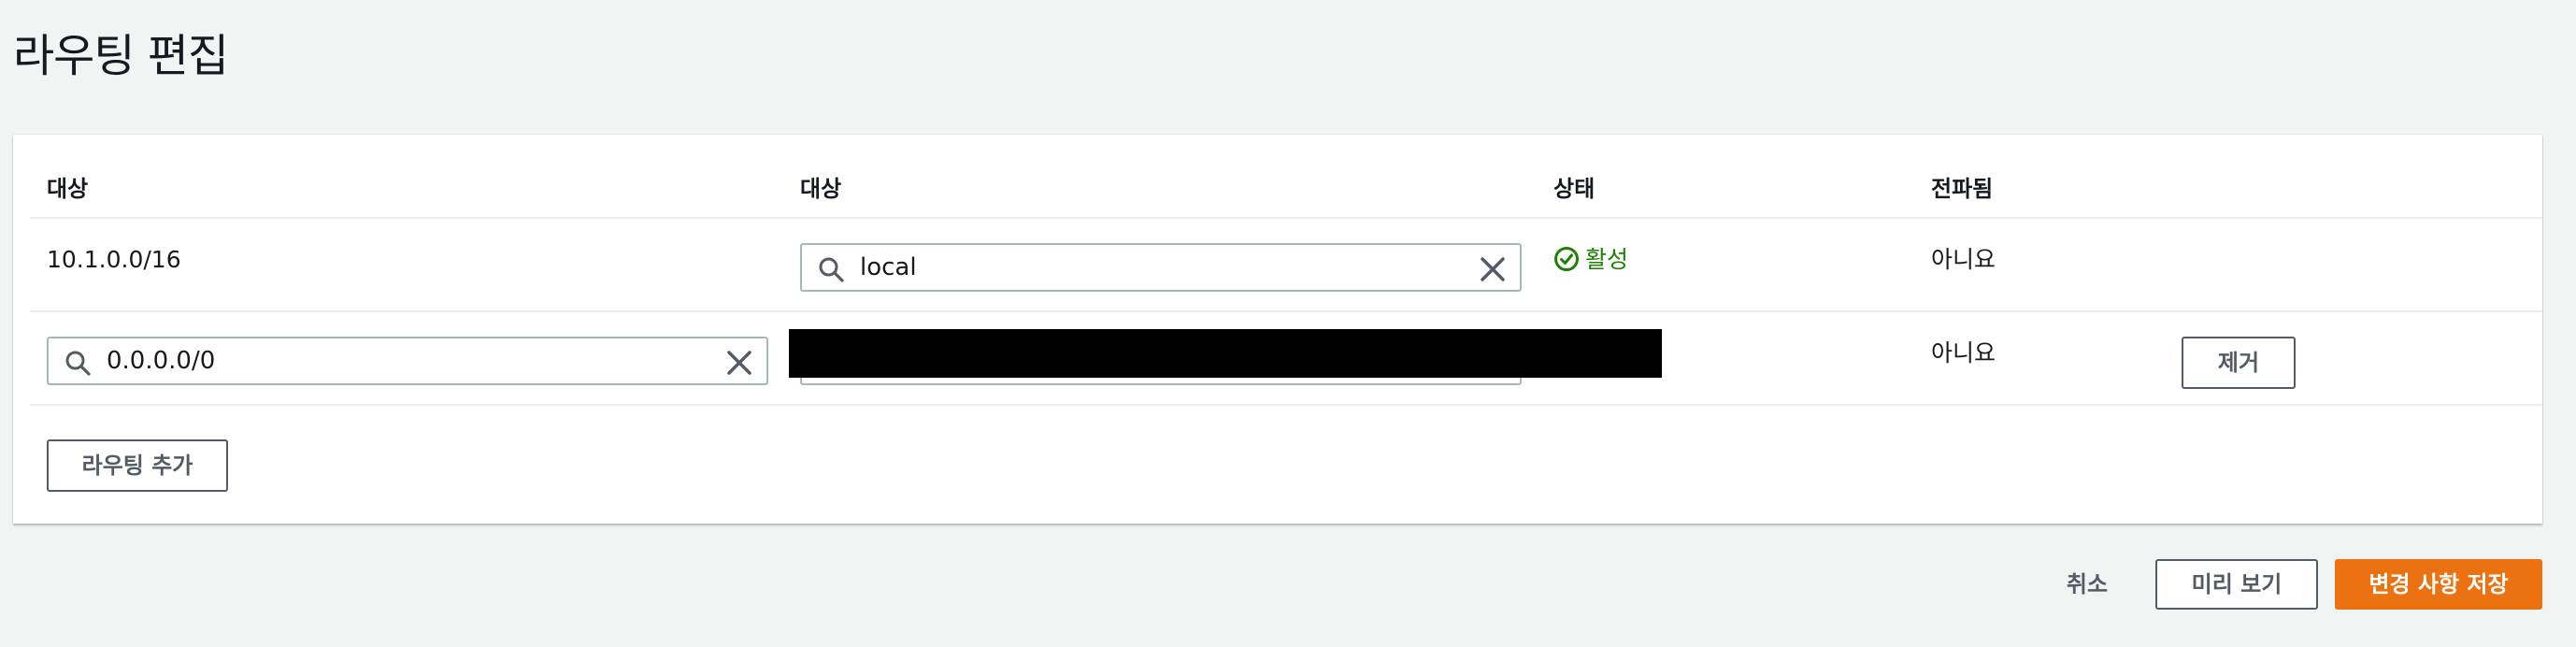 This screenshot has width=2576, height=647. Describe the element at coordinates (821, 189) in the screenshot. I see `column-header-target: 대상` at that location.